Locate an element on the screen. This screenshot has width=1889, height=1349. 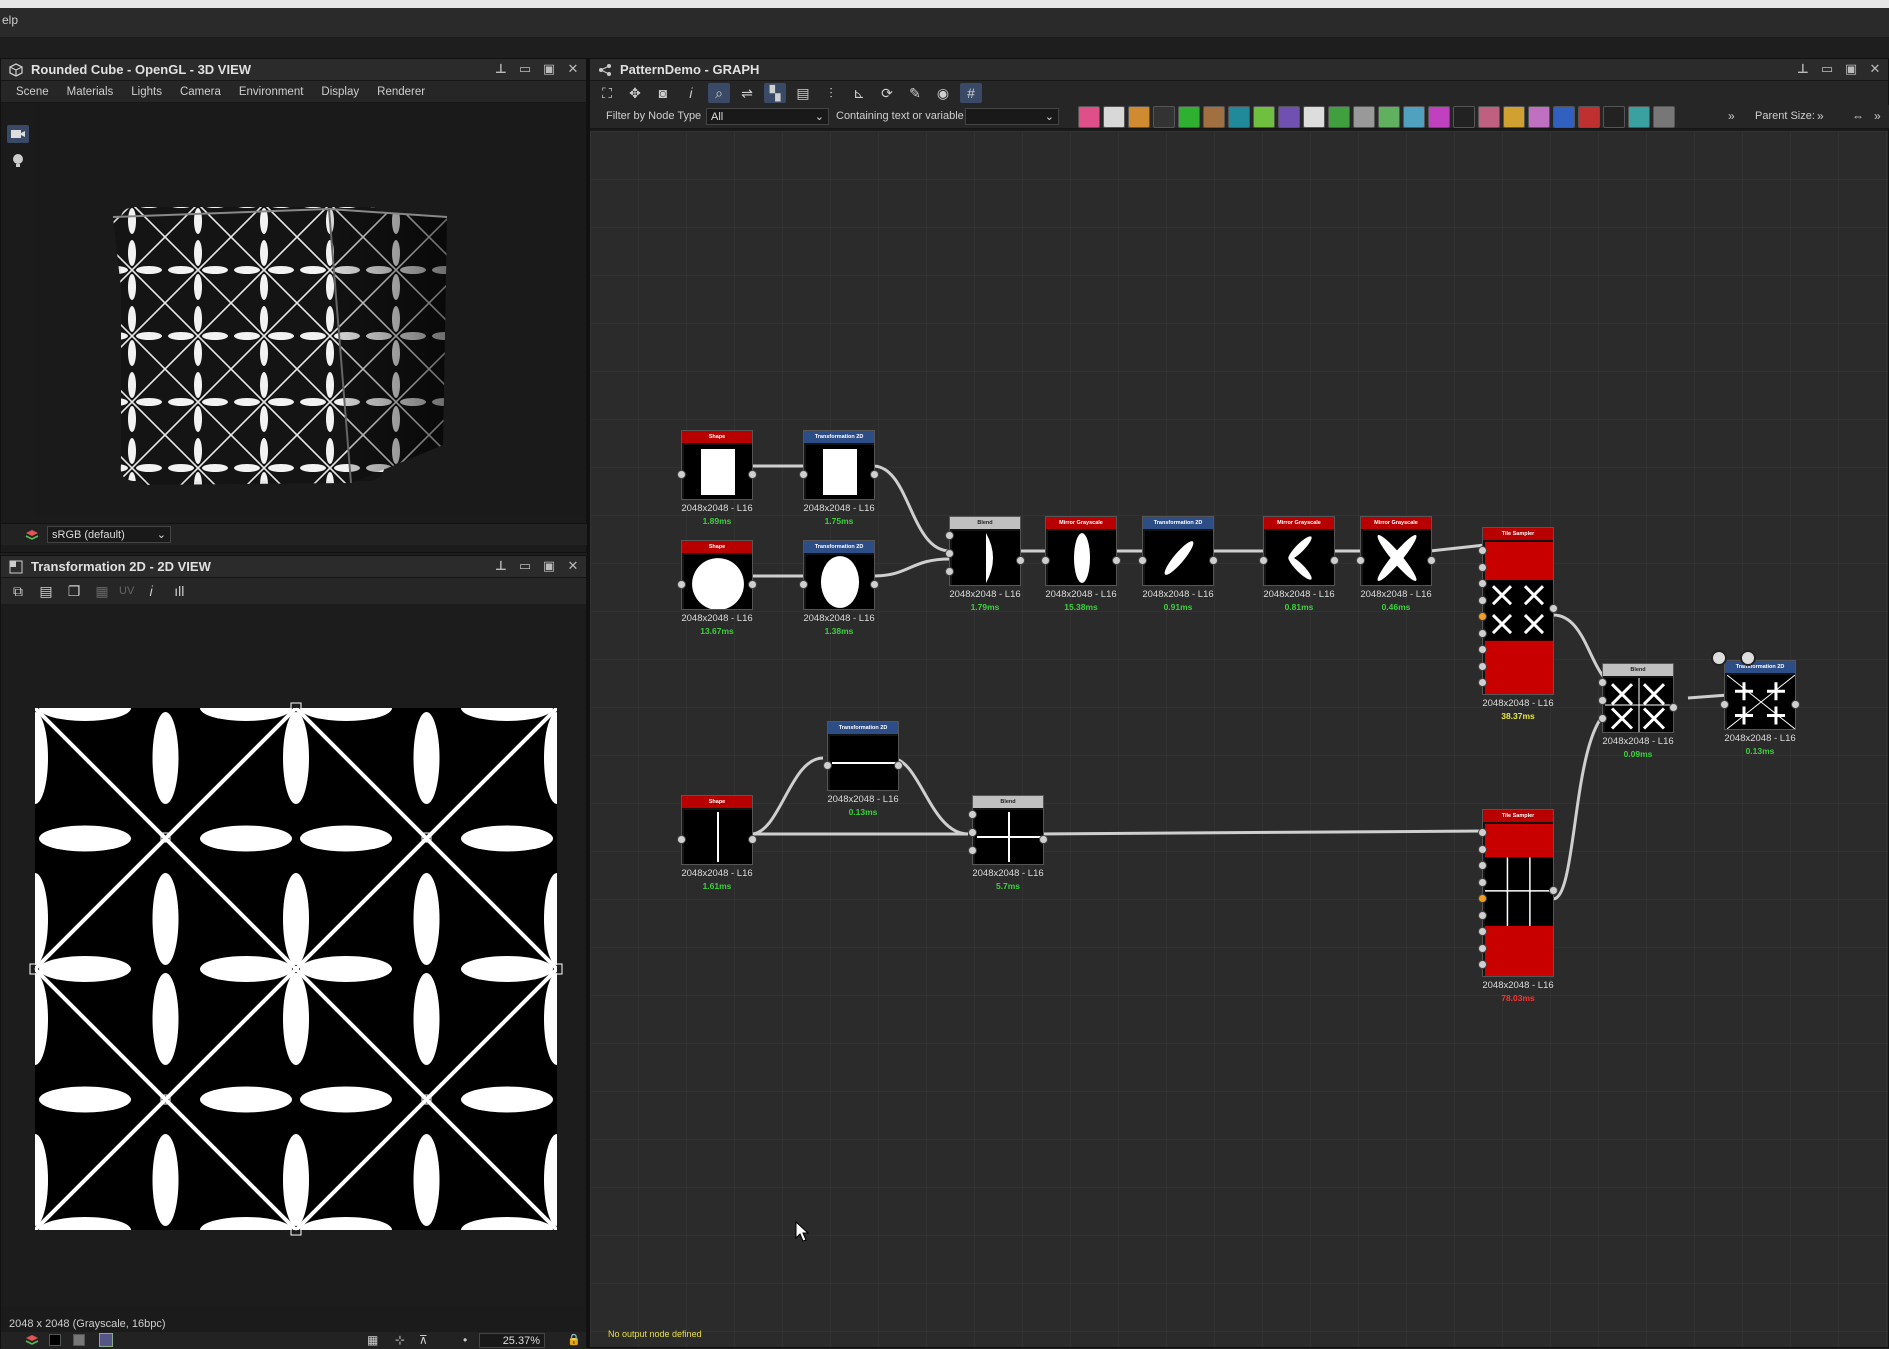
checker-bg-icon is located at coordinates (79, 1340).